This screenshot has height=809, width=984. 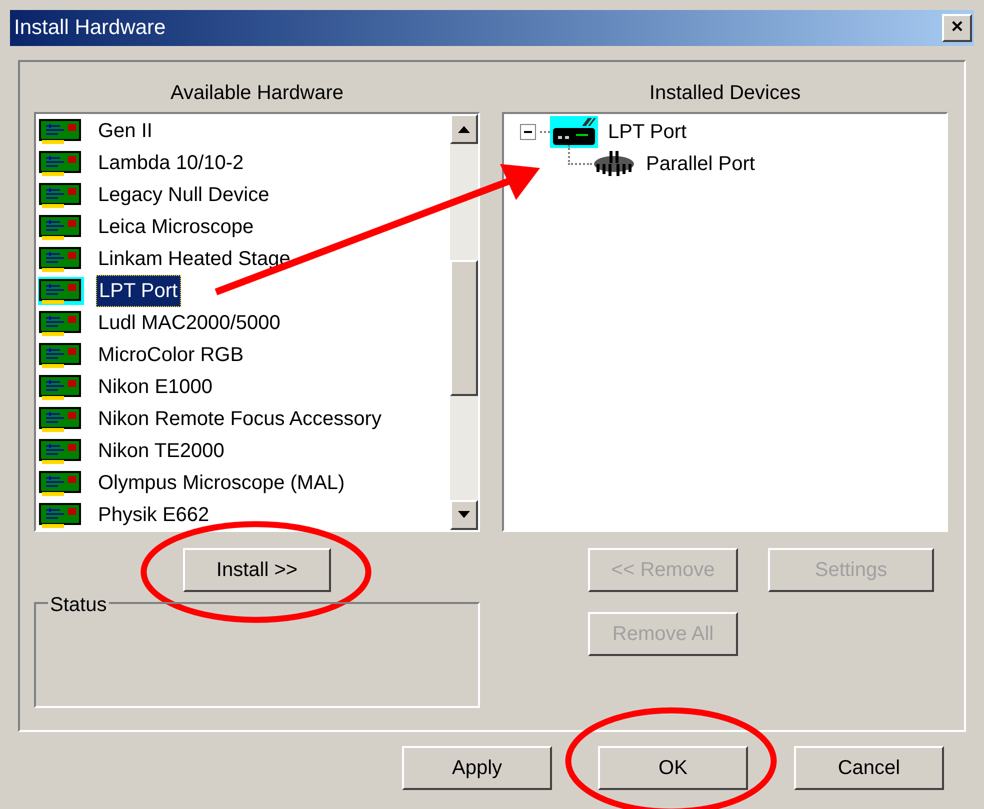 What do you see at coordinates (240, 419) in the screenshot?
I see `list-item: Nikon Remote Focus Accessory` at bounding box center [240, 419].